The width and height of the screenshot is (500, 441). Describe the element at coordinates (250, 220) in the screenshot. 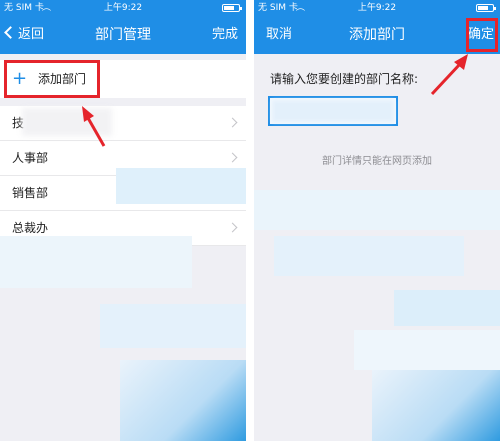

I see `screen-divider` at that location.